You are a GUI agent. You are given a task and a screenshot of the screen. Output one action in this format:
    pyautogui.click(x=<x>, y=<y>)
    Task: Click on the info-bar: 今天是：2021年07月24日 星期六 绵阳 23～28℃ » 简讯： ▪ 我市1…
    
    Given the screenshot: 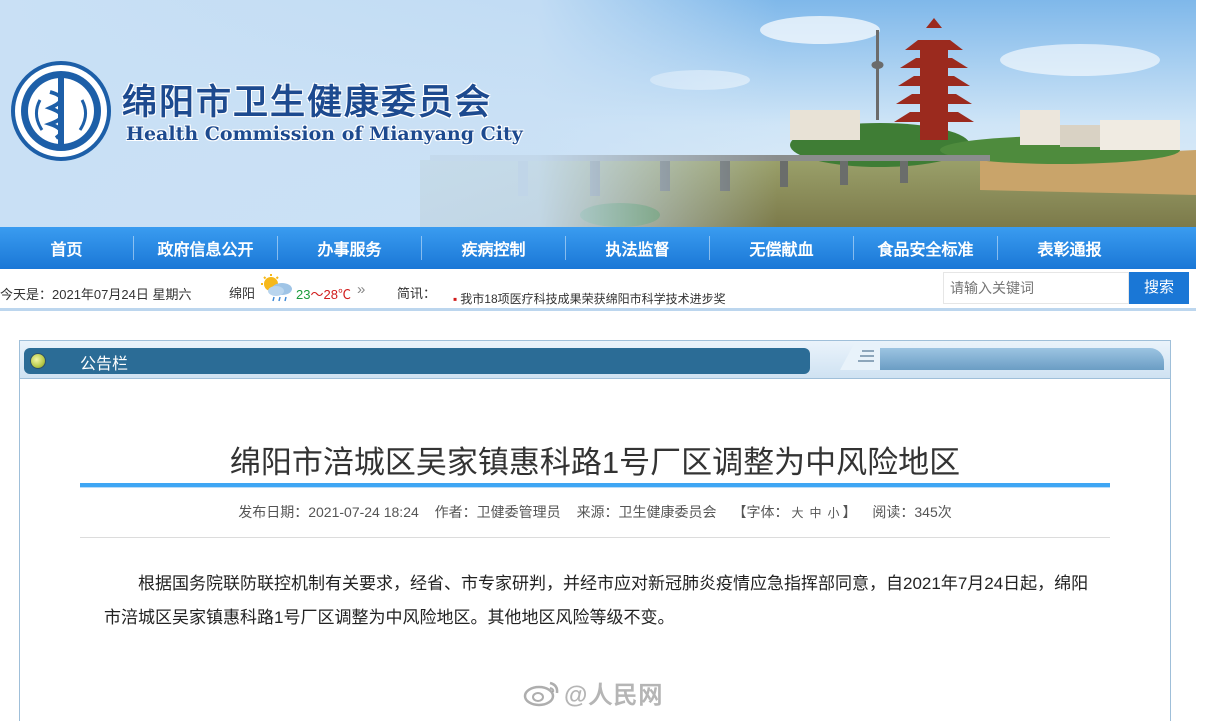 What is the action you would take?
    pyautogui.click(x=598, y=290)
    